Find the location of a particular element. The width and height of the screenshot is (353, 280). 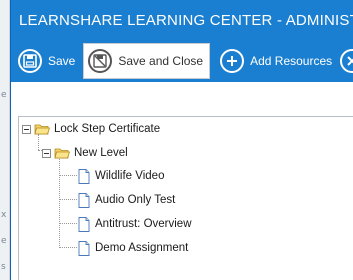

tree-item-label: Wildlife Video is located at coordinates (130, 176).